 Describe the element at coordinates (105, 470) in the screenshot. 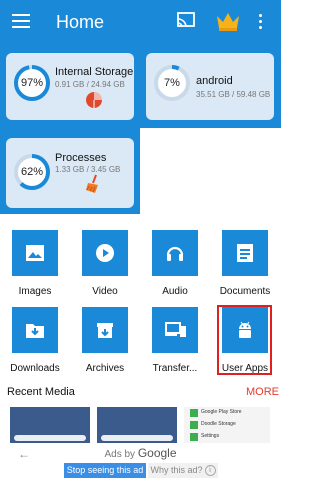

I see `stop-seeing-ad-button: Stop seeing this ad` at that location.